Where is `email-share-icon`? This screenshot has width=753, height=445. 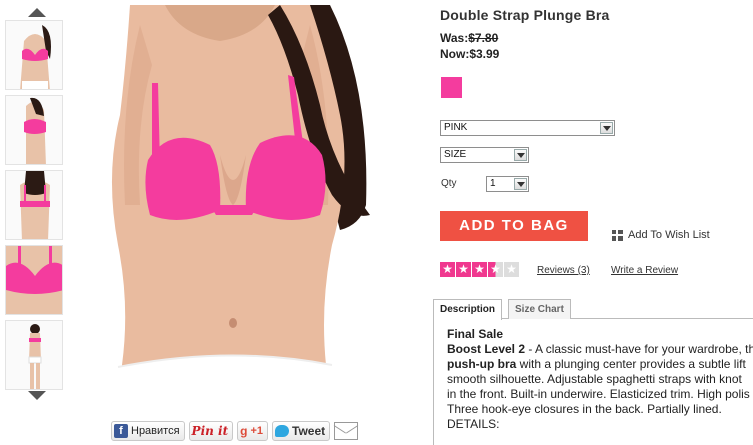 email-share-icon is located at coordinates (346, 431).